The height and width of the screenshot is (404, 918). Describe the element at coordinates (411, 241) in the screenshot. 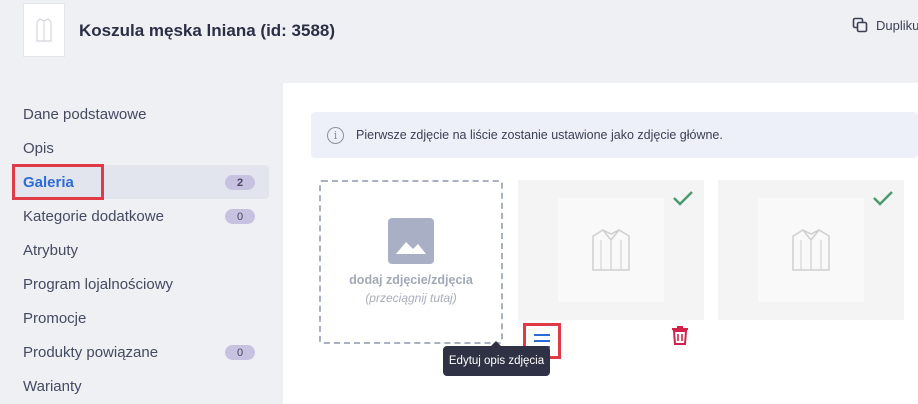

I see `image-icon` at that location.